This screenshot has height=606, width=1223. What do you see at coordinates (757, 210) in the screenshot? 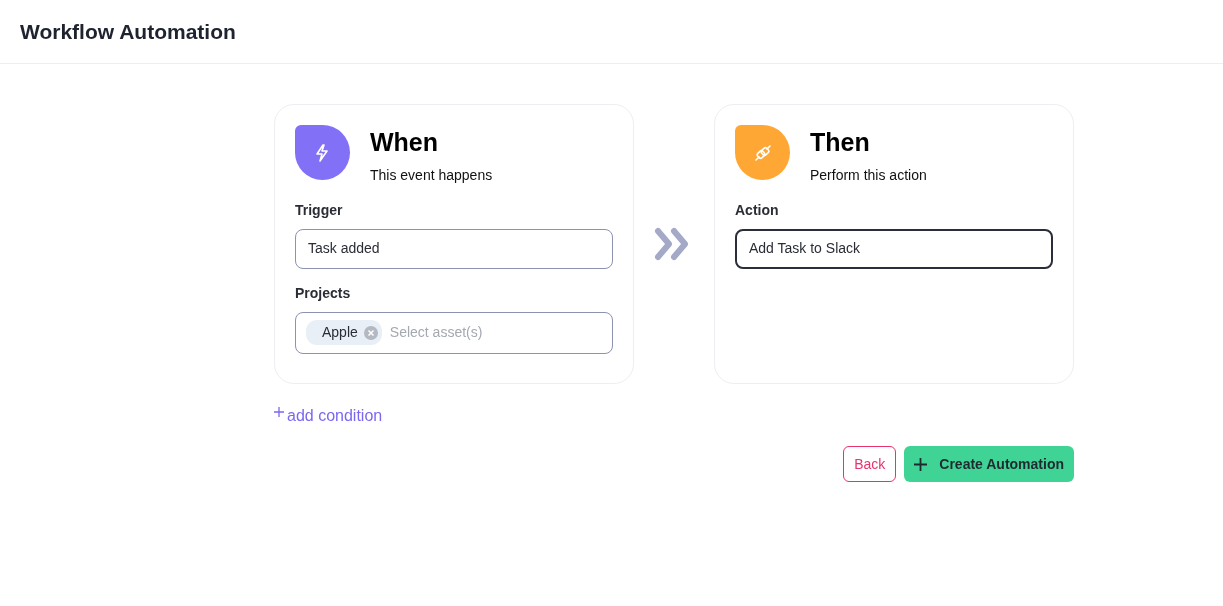
I see `field-label: Action` at bounding box center [757, 210].